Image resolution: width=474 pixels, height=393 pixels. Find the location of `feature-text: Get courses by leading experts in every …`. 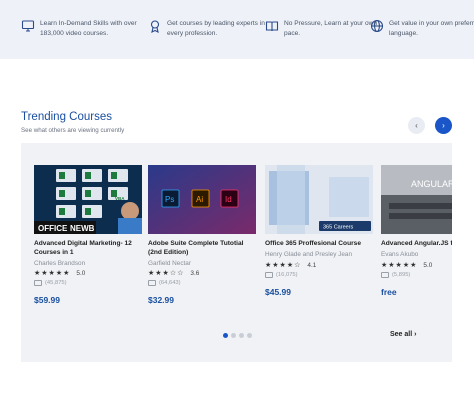

feature-text: Get courses by leading experts in every … is located at coordinates (216, 28).